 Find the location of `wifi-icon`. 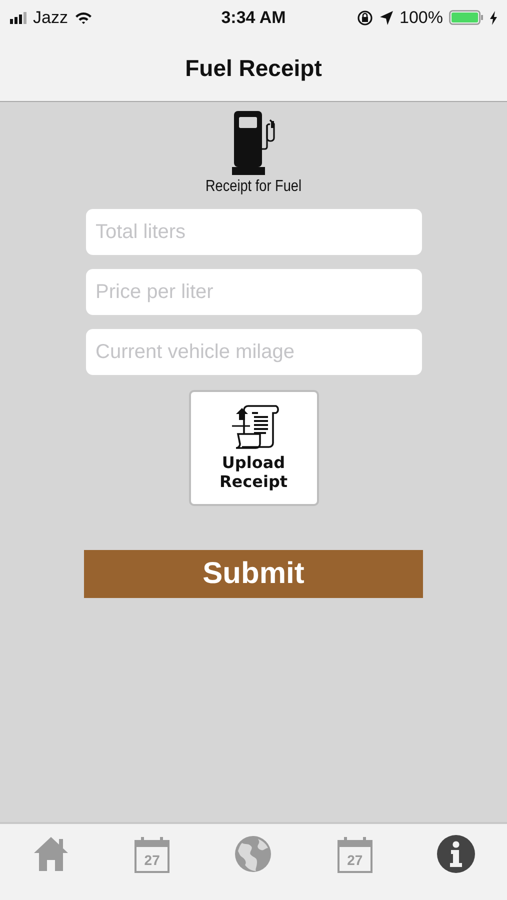

wifi-icon is located at coordinates (83, 17).